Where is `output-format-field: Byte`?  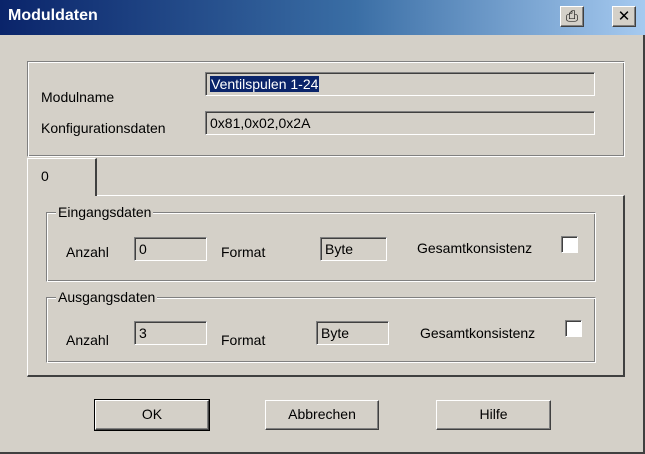
output-format-field: Byte is located at coordinates (352, 333).